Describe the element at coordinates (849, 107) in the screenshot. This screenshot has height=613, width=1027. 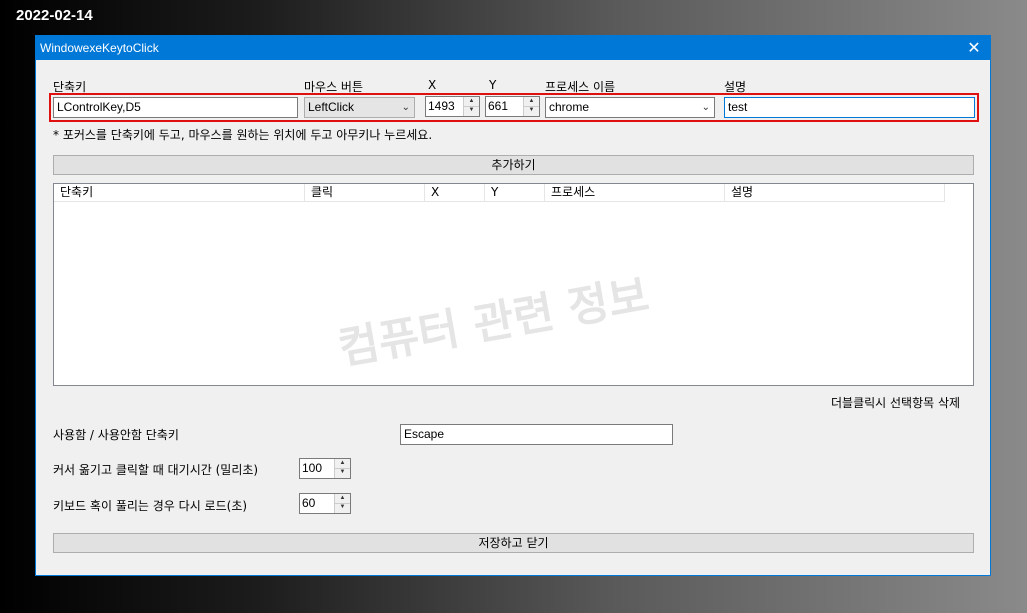
I see `description-input: test` at that location.